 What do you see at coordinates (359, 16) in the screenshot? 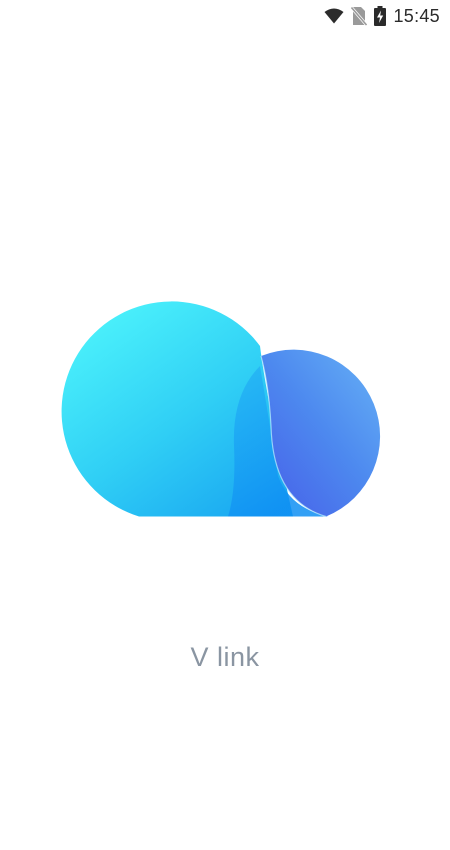
I see `no-sim-icon` at bounding box center [359, 16].